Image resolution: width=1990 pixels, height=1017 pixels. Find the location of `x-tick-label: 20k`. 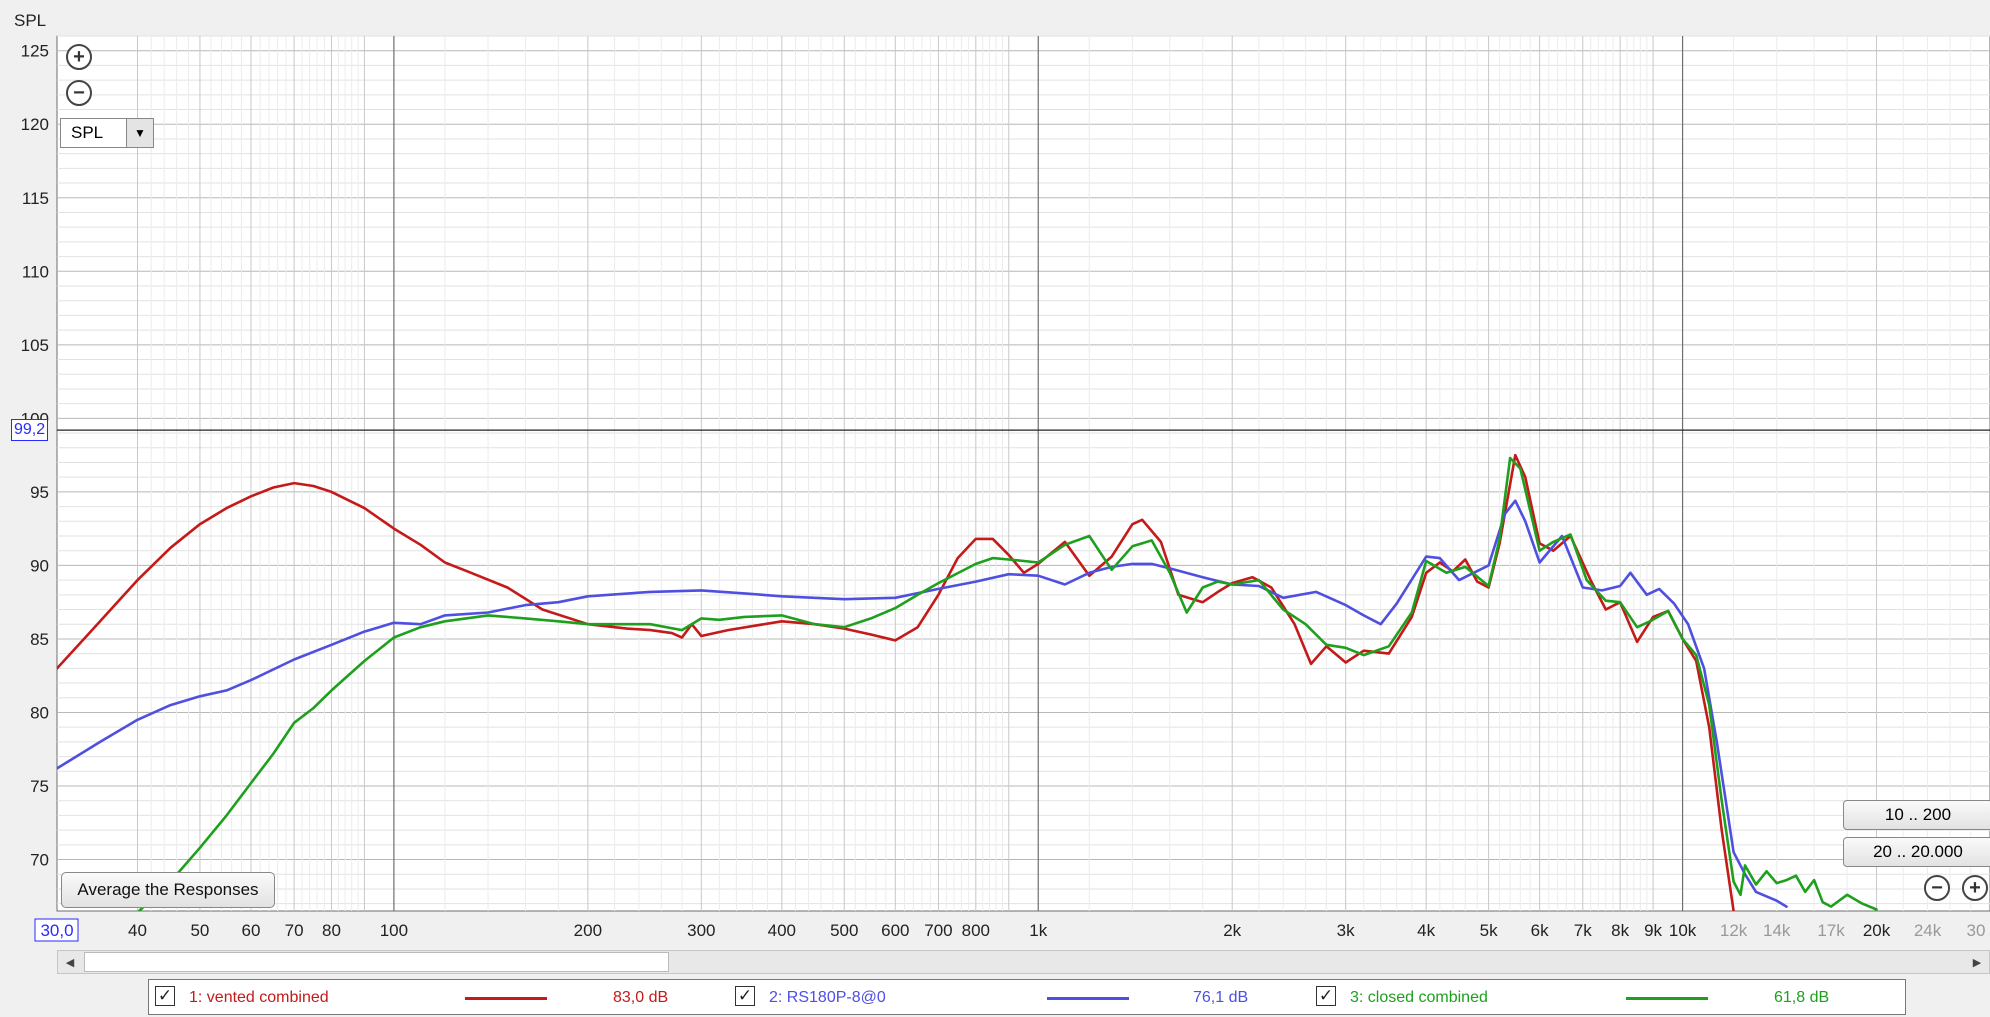

x-tick-label: 20k is located at coordinates (1877, 930).